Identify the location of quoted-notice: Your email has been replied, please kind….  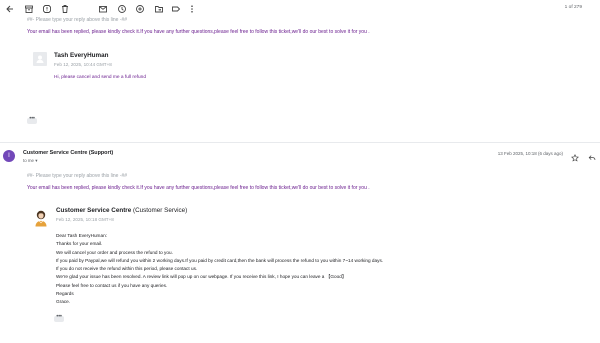
(198, 32).